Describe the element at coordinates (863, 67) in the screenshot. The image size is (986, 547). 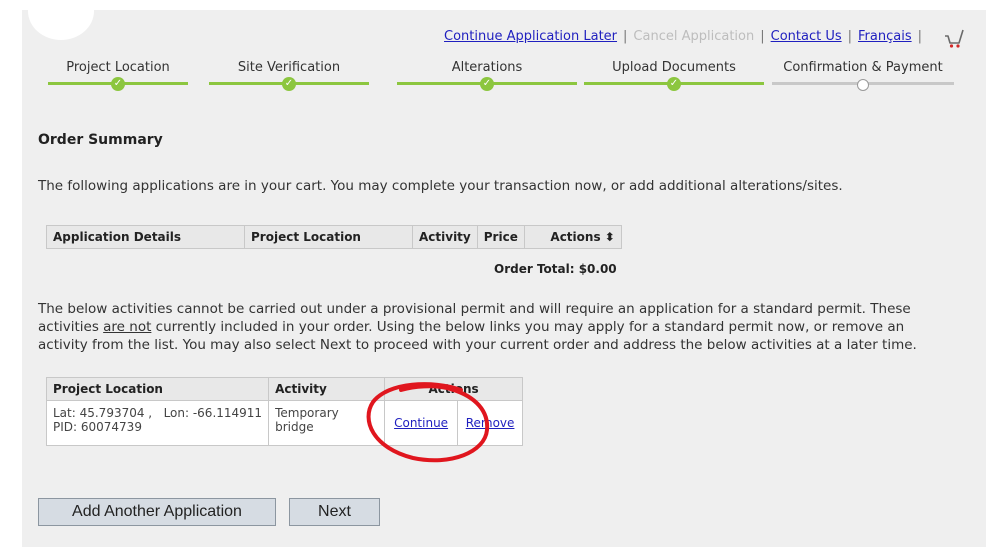
I see `step-label: Confirmation & Payment` at that location.